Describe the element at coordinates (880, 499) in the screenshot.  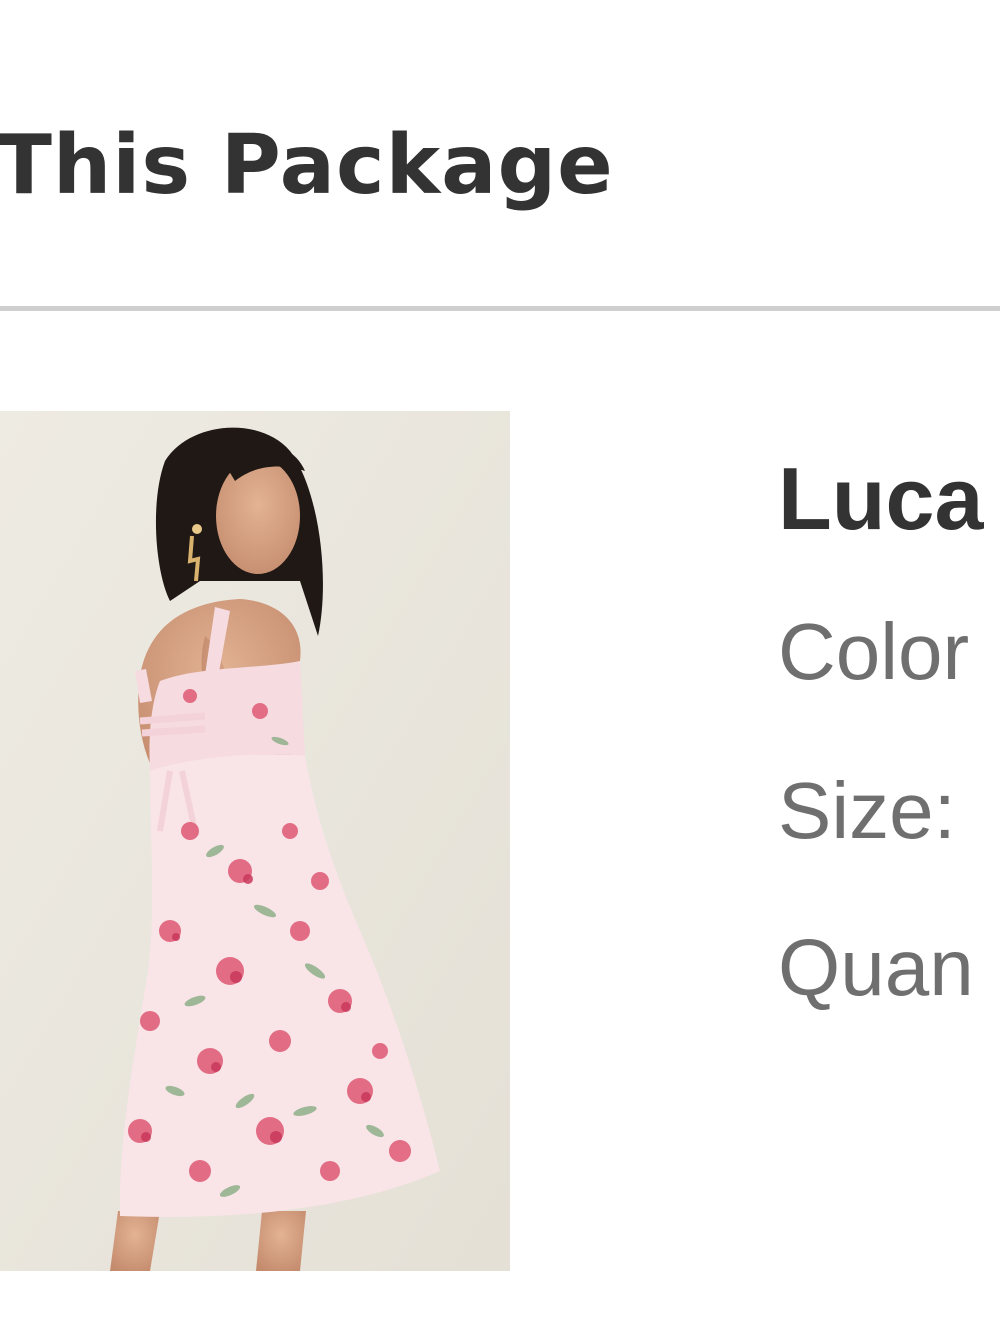
I see `product-name: Luca` at that location.